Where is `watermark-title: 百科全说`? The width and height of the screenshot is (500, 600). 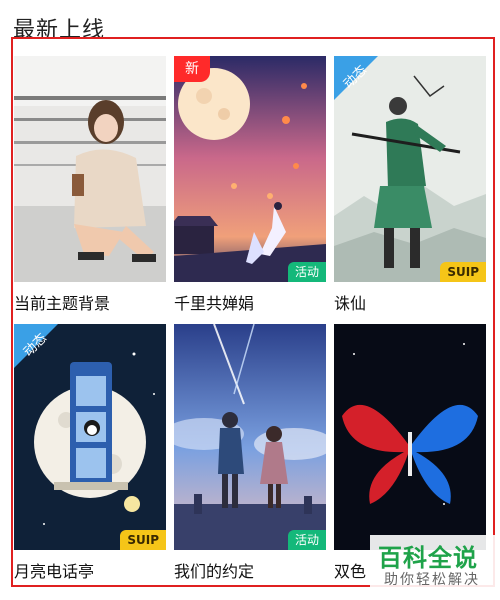
watermark-title: 百科全说 is located at coordinates (428, 558).